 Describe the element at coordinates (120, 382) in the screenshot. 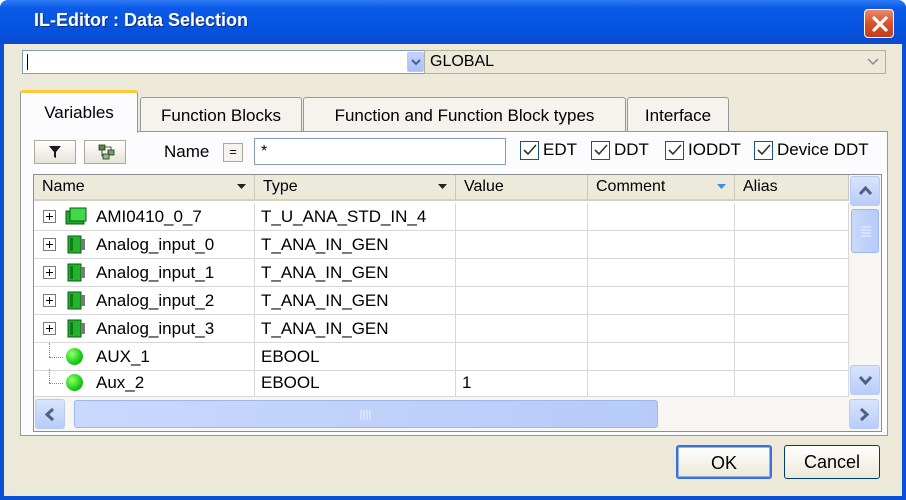

I see `variable-name: Aux_2` at that location.